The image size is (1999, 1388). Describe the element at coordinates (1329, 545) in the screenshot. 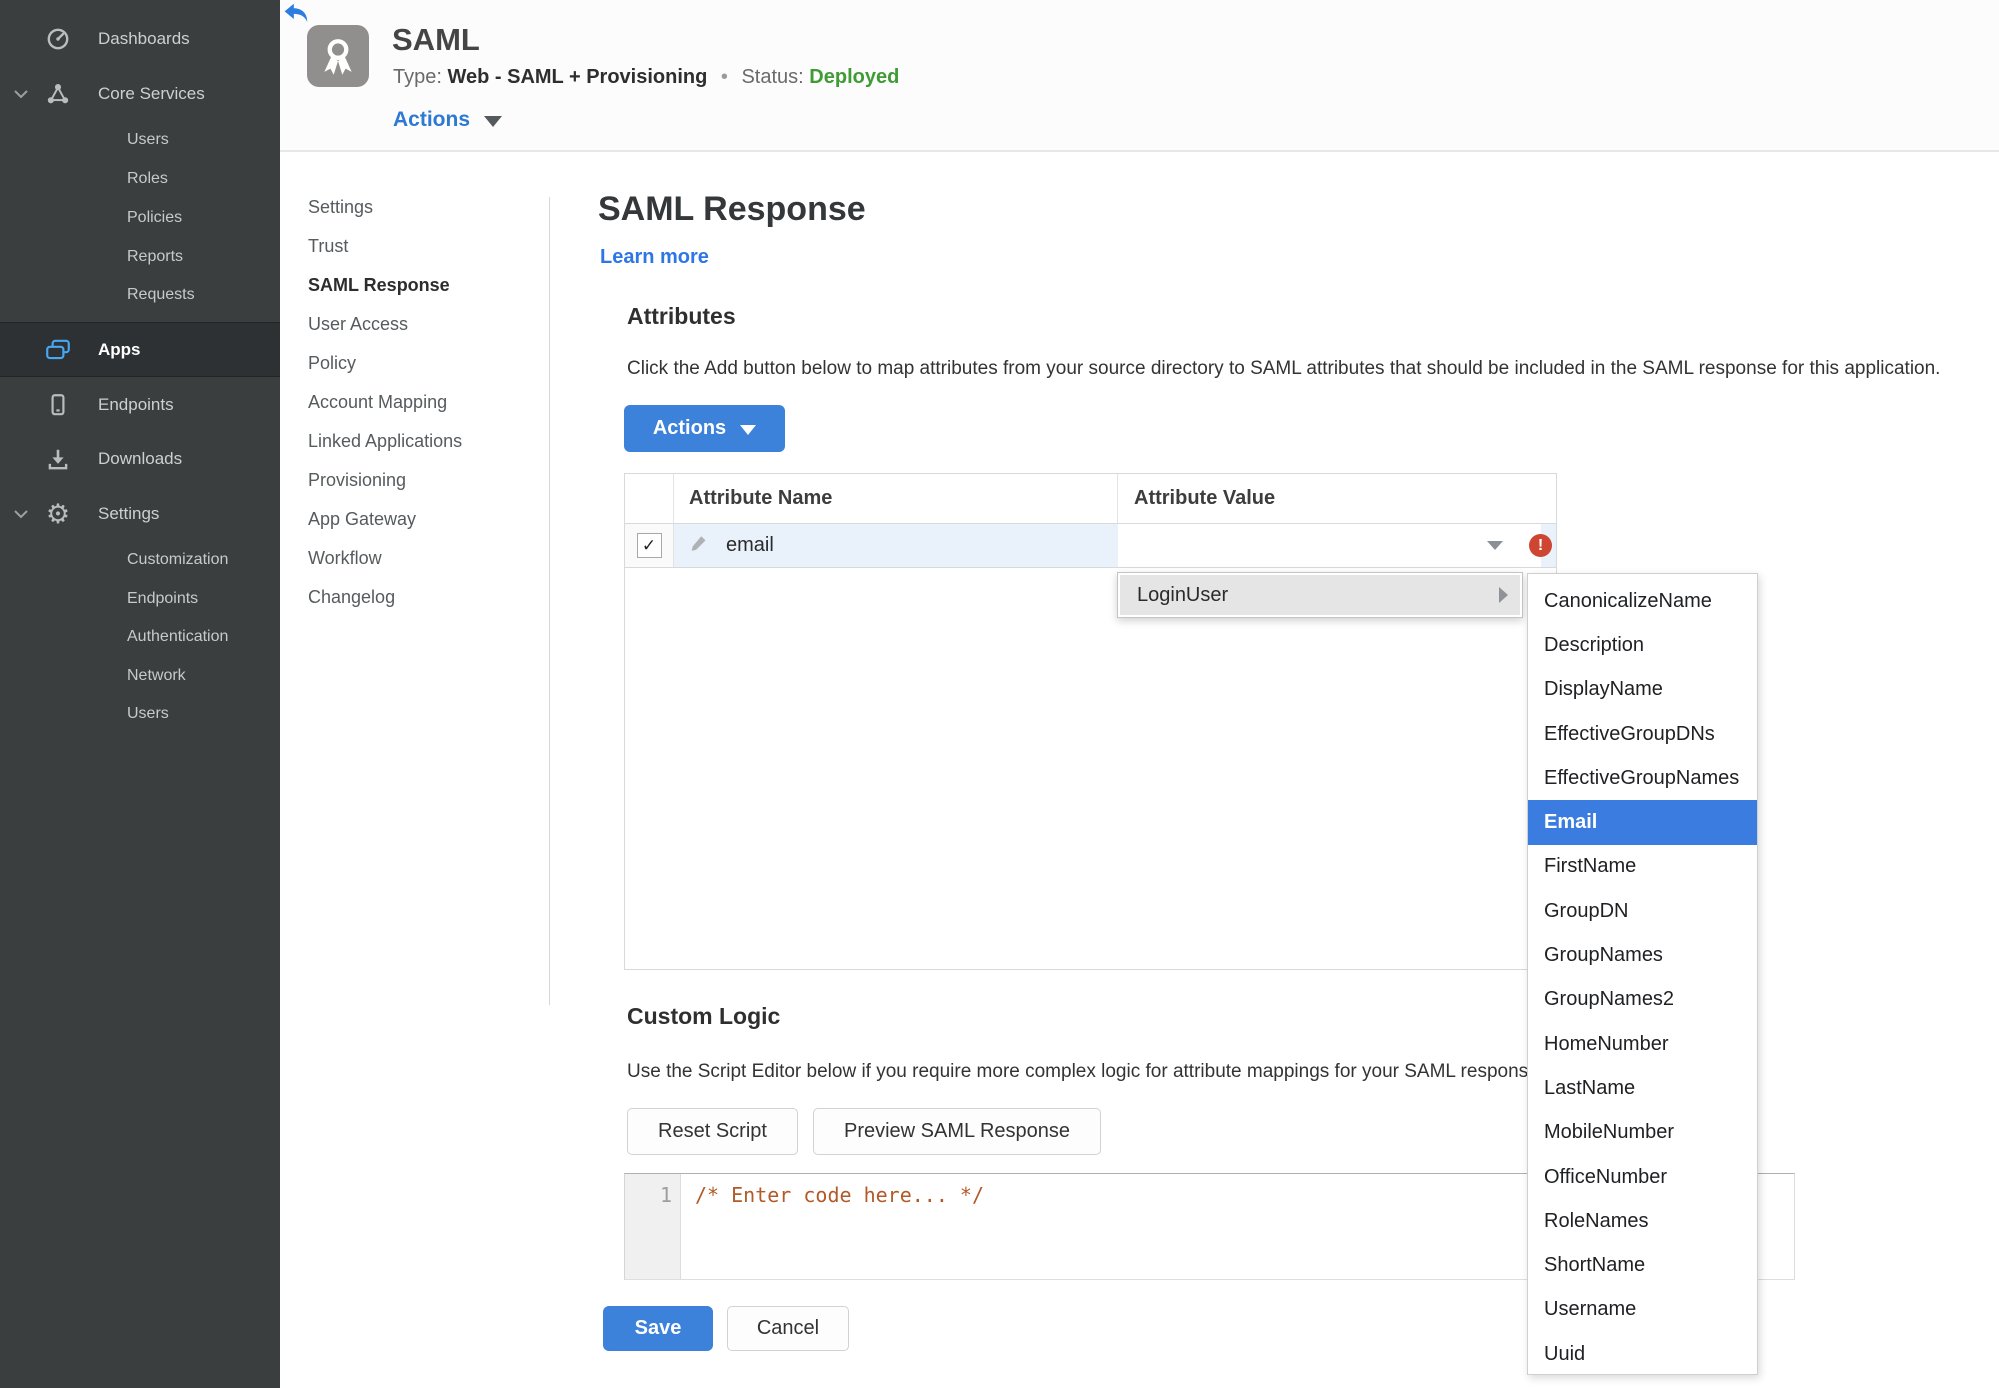

I see `attribute-value-dropdown` at that location.